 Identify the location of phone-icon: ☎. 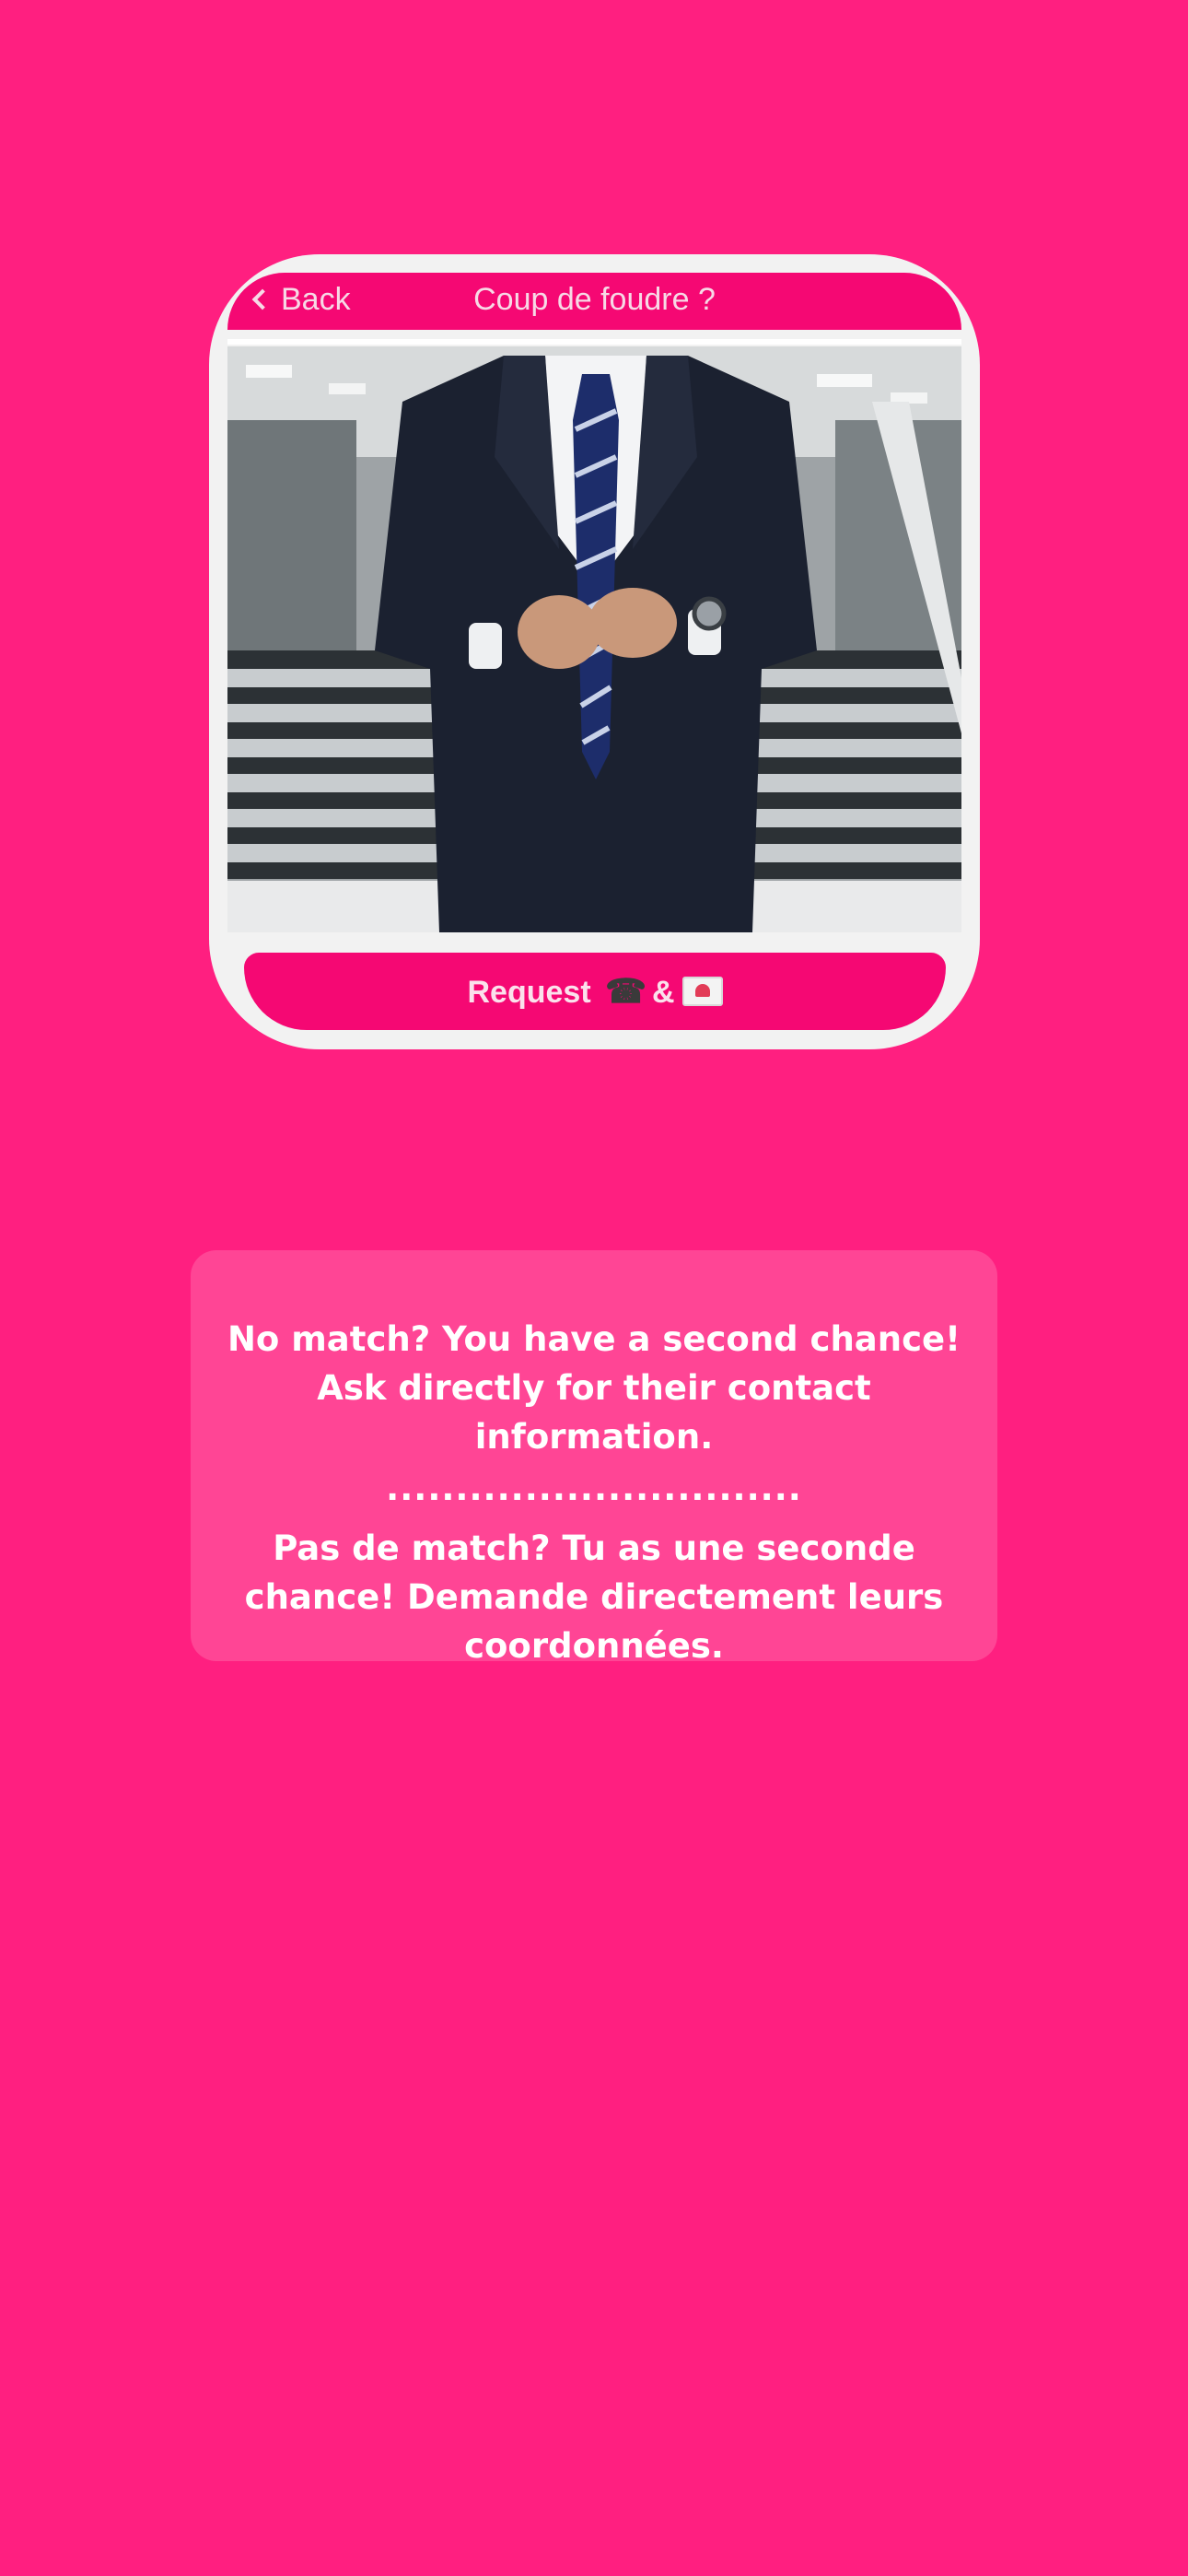
(625, 991).